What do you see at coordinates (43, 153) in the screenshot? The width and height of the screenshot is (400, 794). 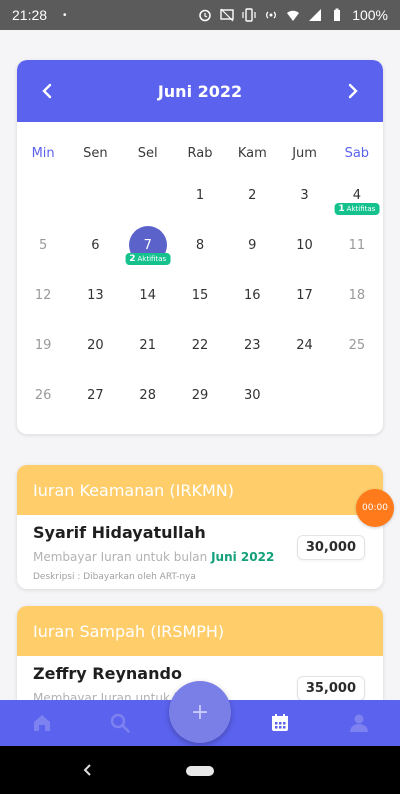 I see `weekday-label: Min` at bounding box center [43, 153].